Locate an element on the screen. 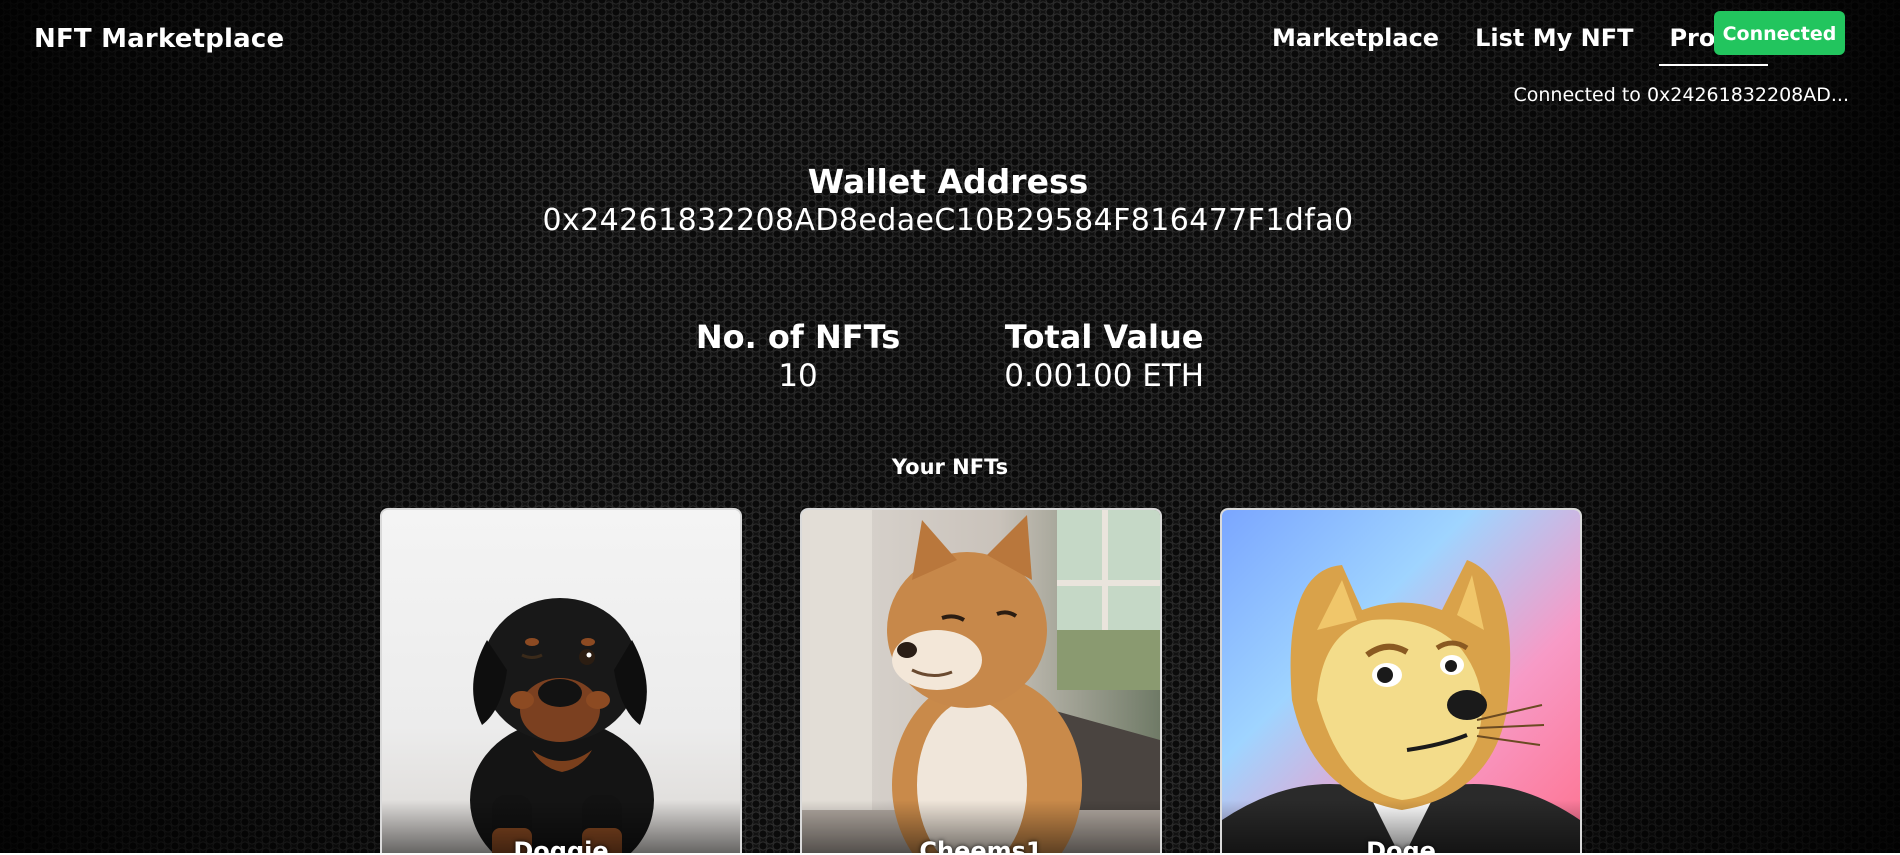 The image size is (1900, 855). nft-count-label: No. of NFTs is located at coordinates (798, 337).